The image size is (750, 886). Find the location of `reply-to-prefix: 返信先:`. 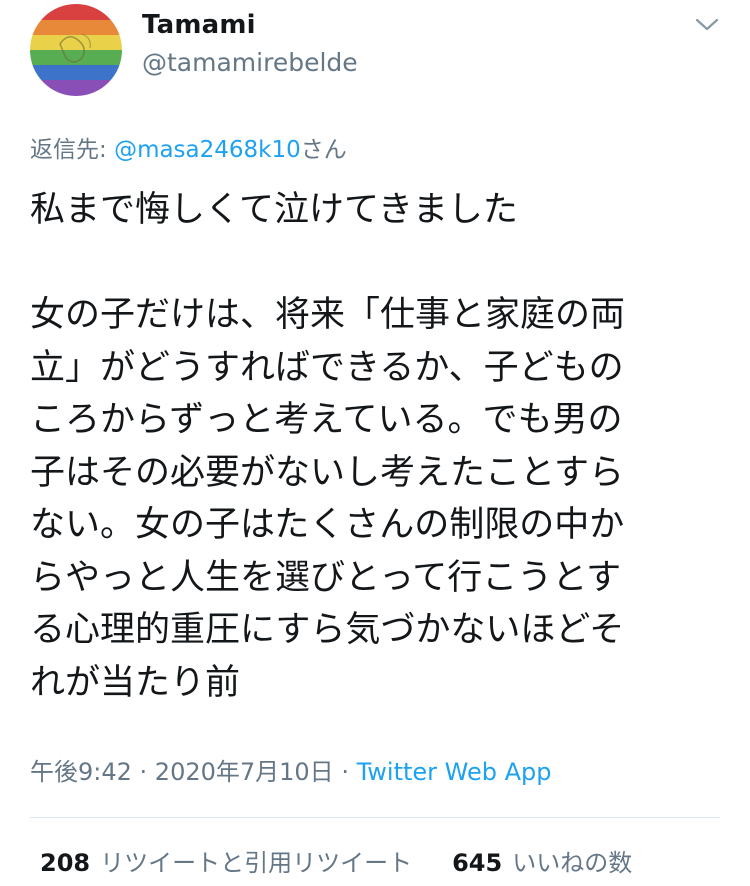

reply-to-prefix: 返信先: is located at coordinates (72, 150).